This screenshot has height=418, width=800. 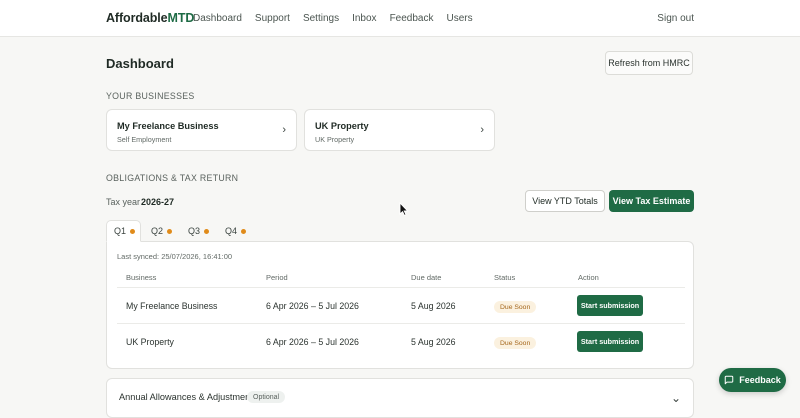 What do you see at coordinates (137, 18) in the screenshot?
I see `brand-name: Affordable` at bounding box center [137, 18].